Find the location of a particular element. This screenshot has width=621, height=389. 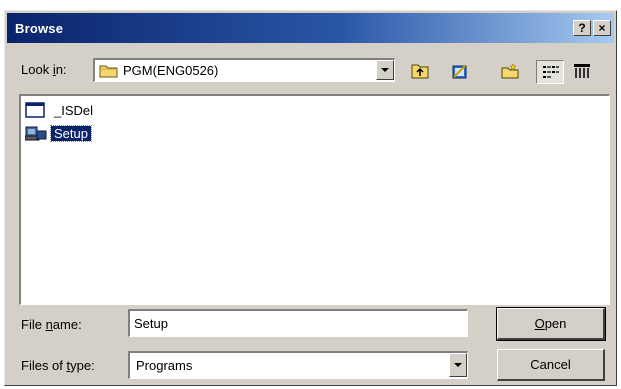

desktop-icon is located at coordinates (510, 71).